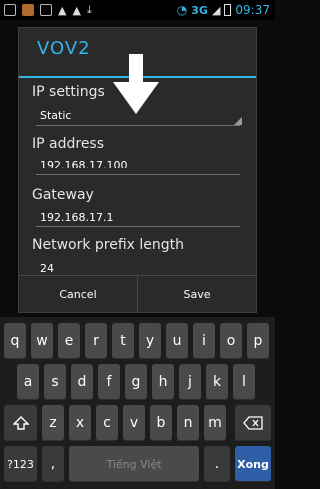 This screenshot has height=489, width=320. I want to click on ip-settings-spinner: Static, so click(55, 115).